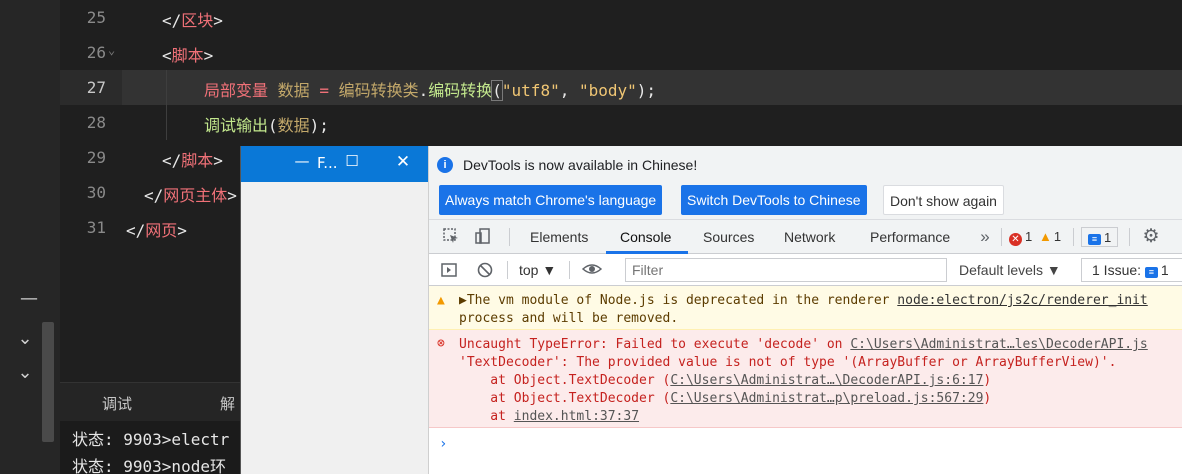 The width and height of the screenshot is (1182, 474). I want to click on code-text: </脚本>, so click(192, 159).